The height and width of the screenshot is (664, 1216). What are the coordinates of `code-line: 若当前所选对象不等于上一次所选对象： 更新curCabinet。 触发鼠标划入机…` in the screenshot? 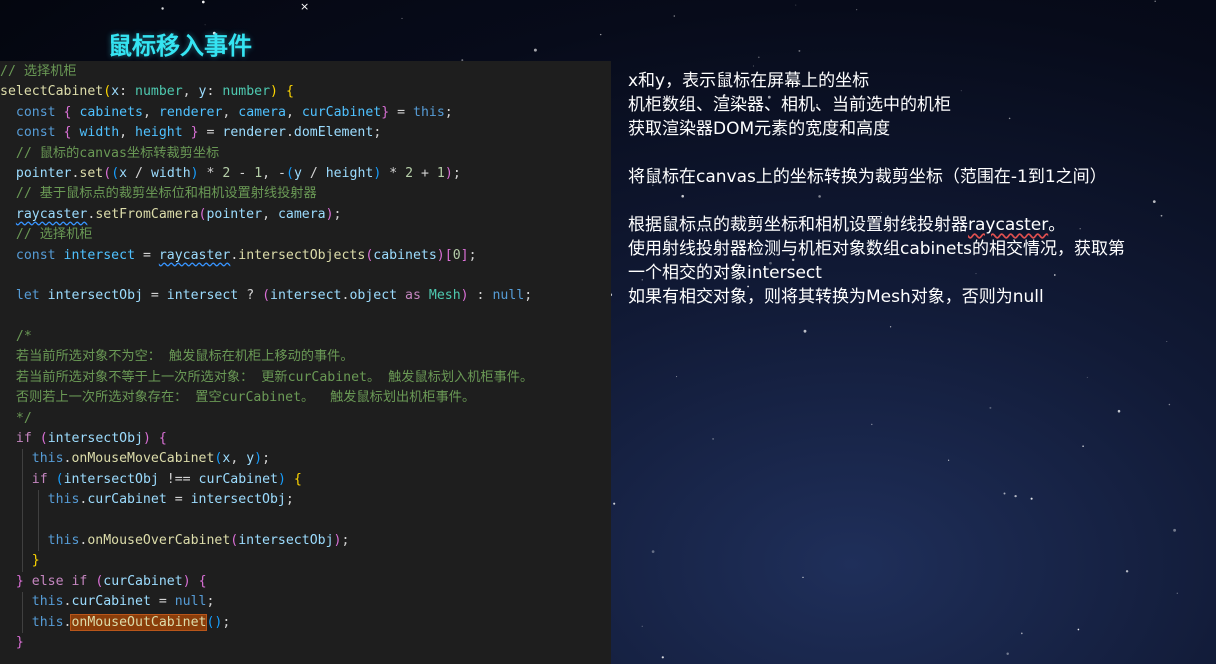 It's located at (267, 377).